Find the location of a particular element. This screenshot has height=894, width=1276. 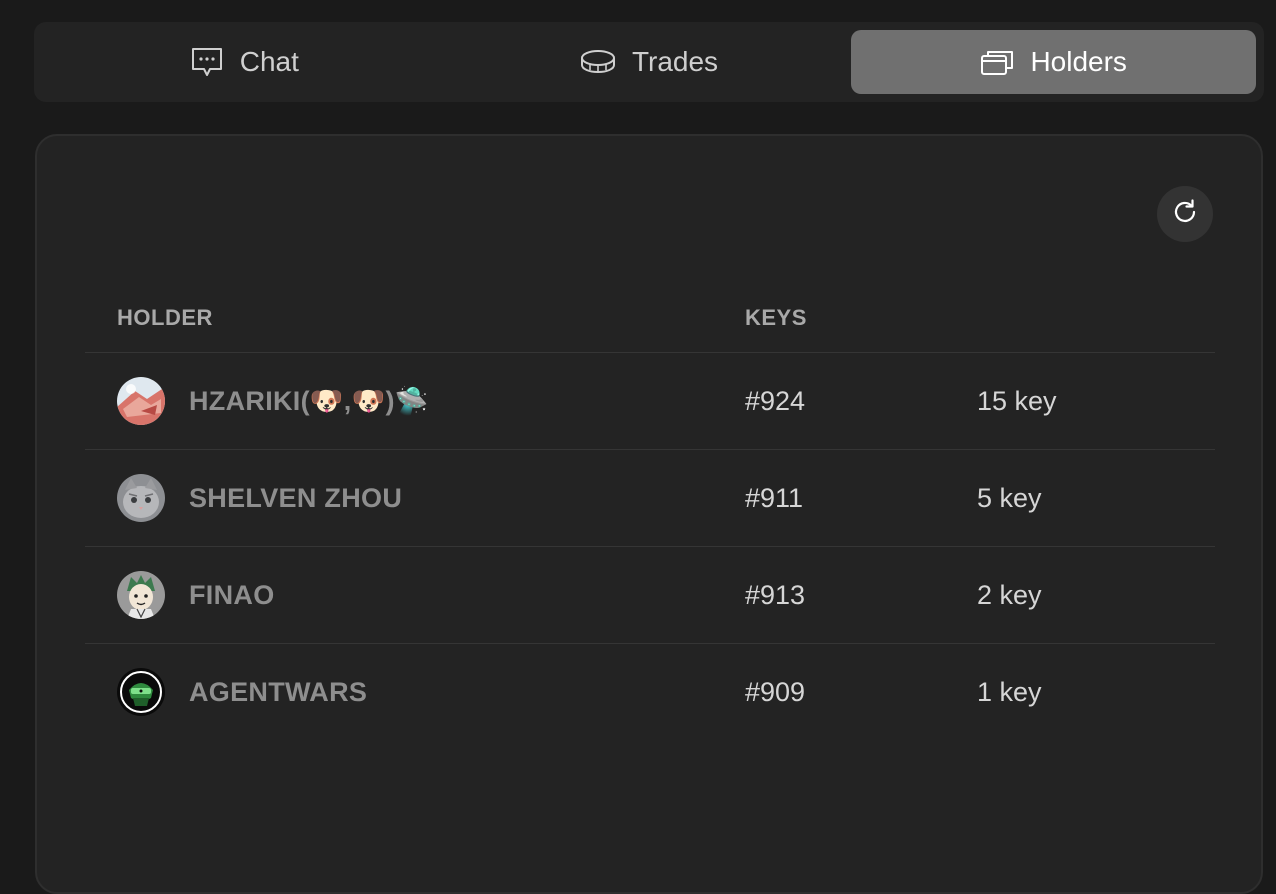

tab-holders: Holders is located at coordinates (1054, 62).